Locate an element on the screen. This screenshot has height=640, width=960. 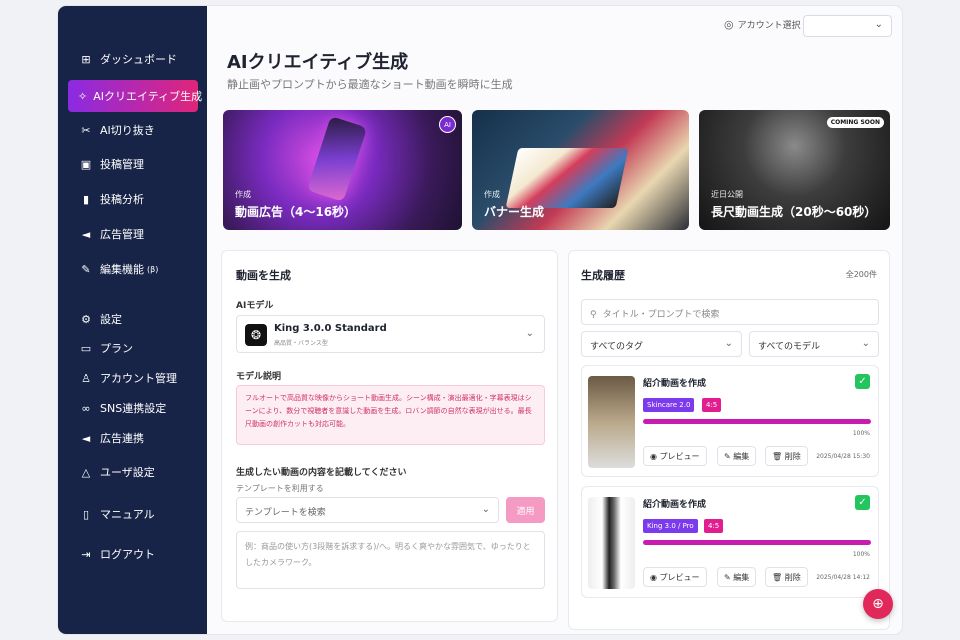
coming-soon-badge: COMING SOON is located at coordinates (855, 122).